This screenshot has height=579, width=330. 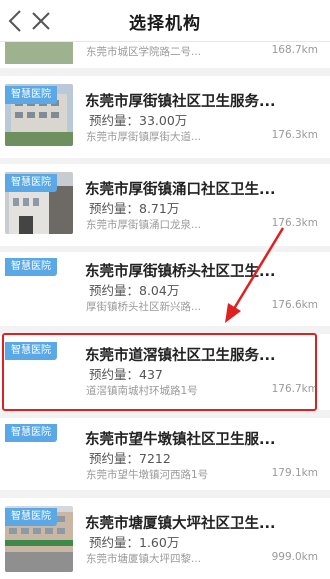 What do you see at coordinates (294, 557) in the screenshot?
I see `facility-distance: 999.0km` at bounding box center [294, 557].